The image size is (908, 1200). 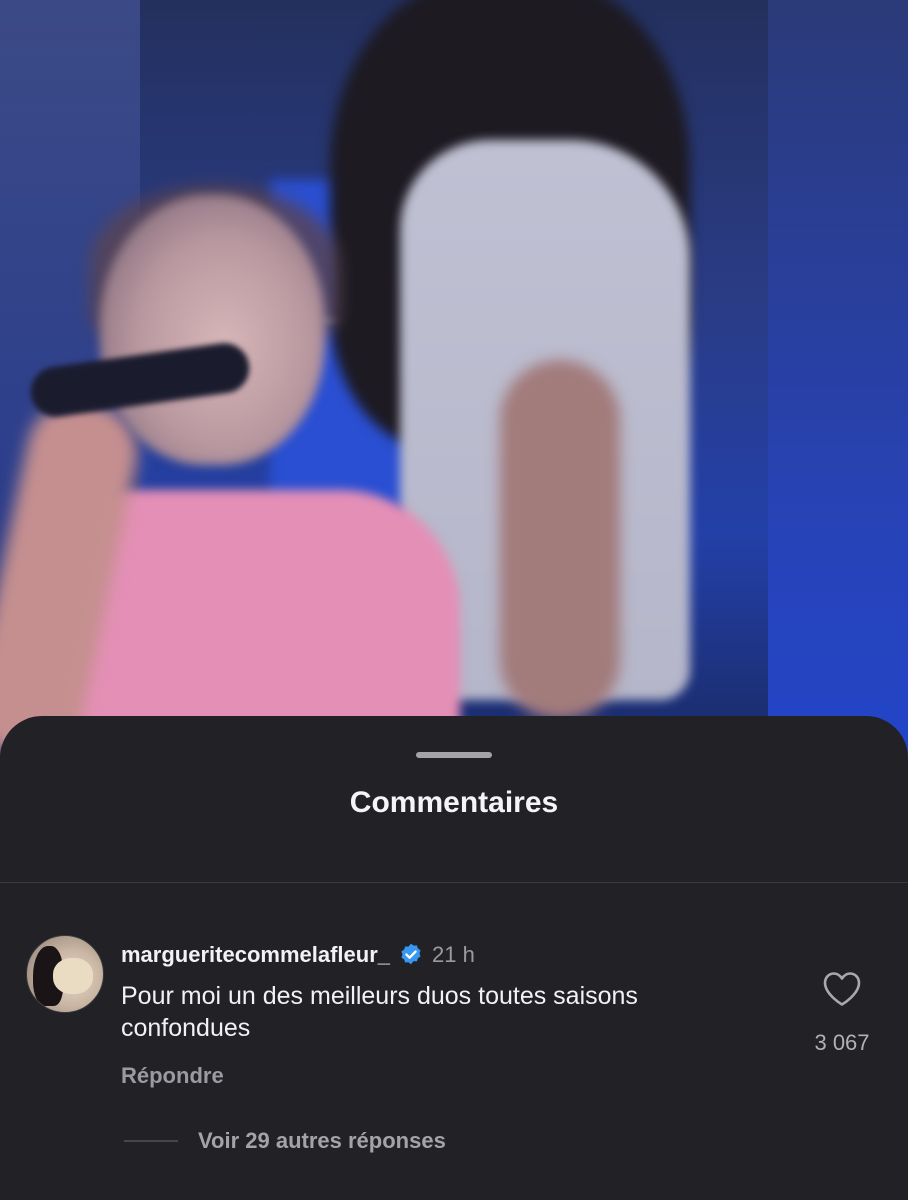 What do you see at coordinates (842, 1042) in the screenshot?
I see `like-count: 3 067` at bounding box center [842, 1042].